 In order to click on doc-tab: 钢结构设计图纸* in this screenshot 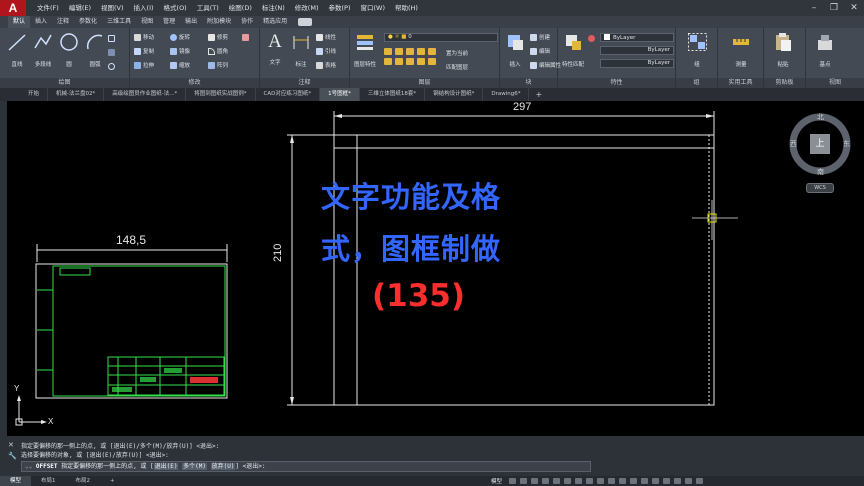, I will do `click(454, 94)`.